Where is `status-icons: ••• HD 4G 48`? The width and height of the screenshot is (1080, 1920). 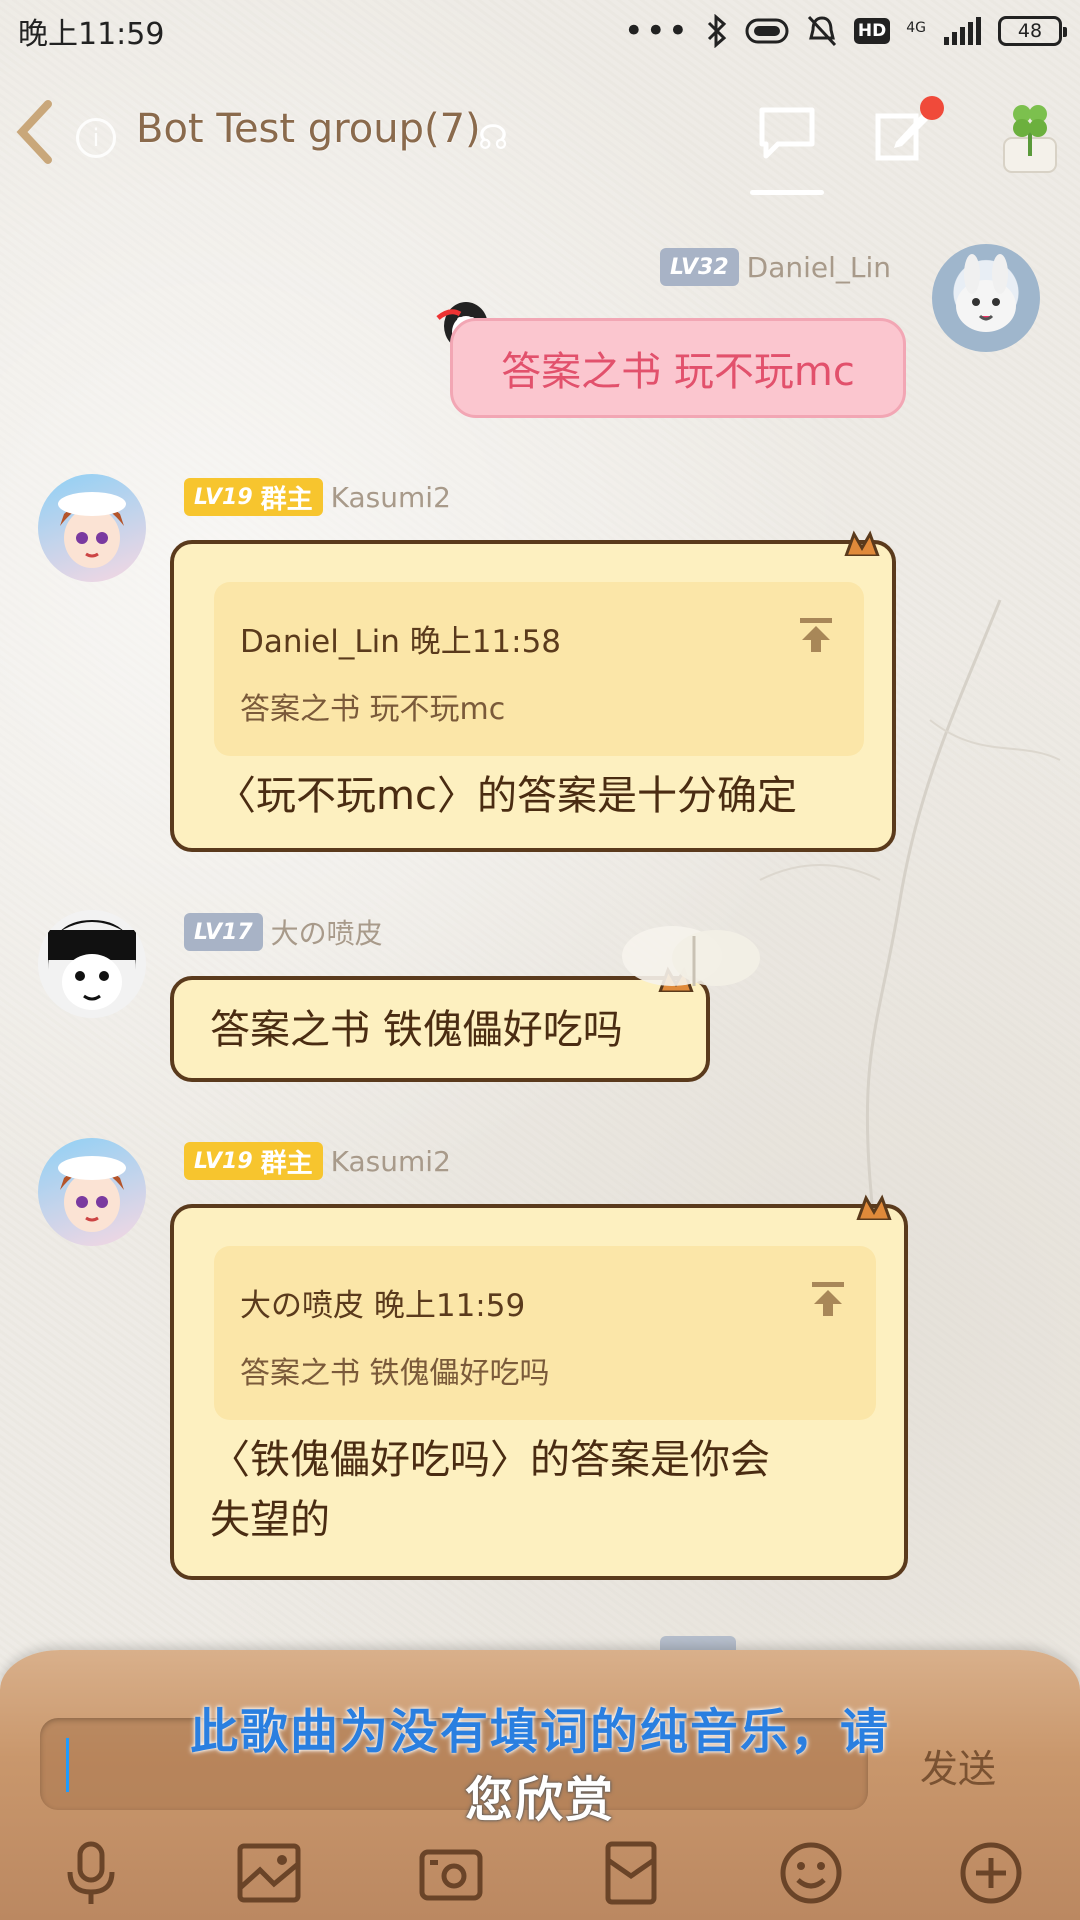
status-icons: ••• HD 4G 48 is located at coordinates (845, 31).